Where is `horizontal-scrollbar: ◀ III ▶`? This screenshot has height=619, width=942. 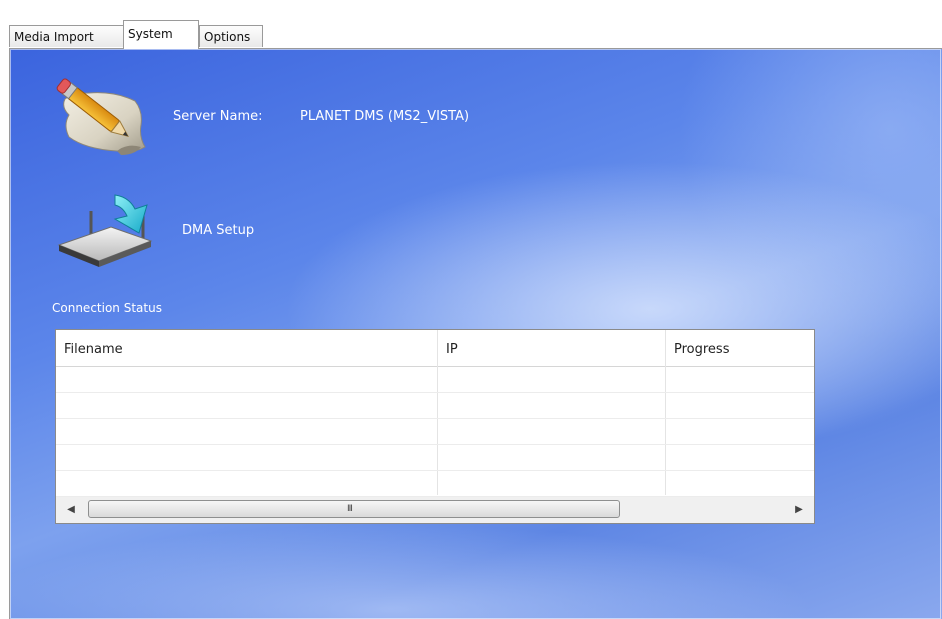
horizontal-scrollbar: ◀ III ▶ is located at coordinates (435, 510).